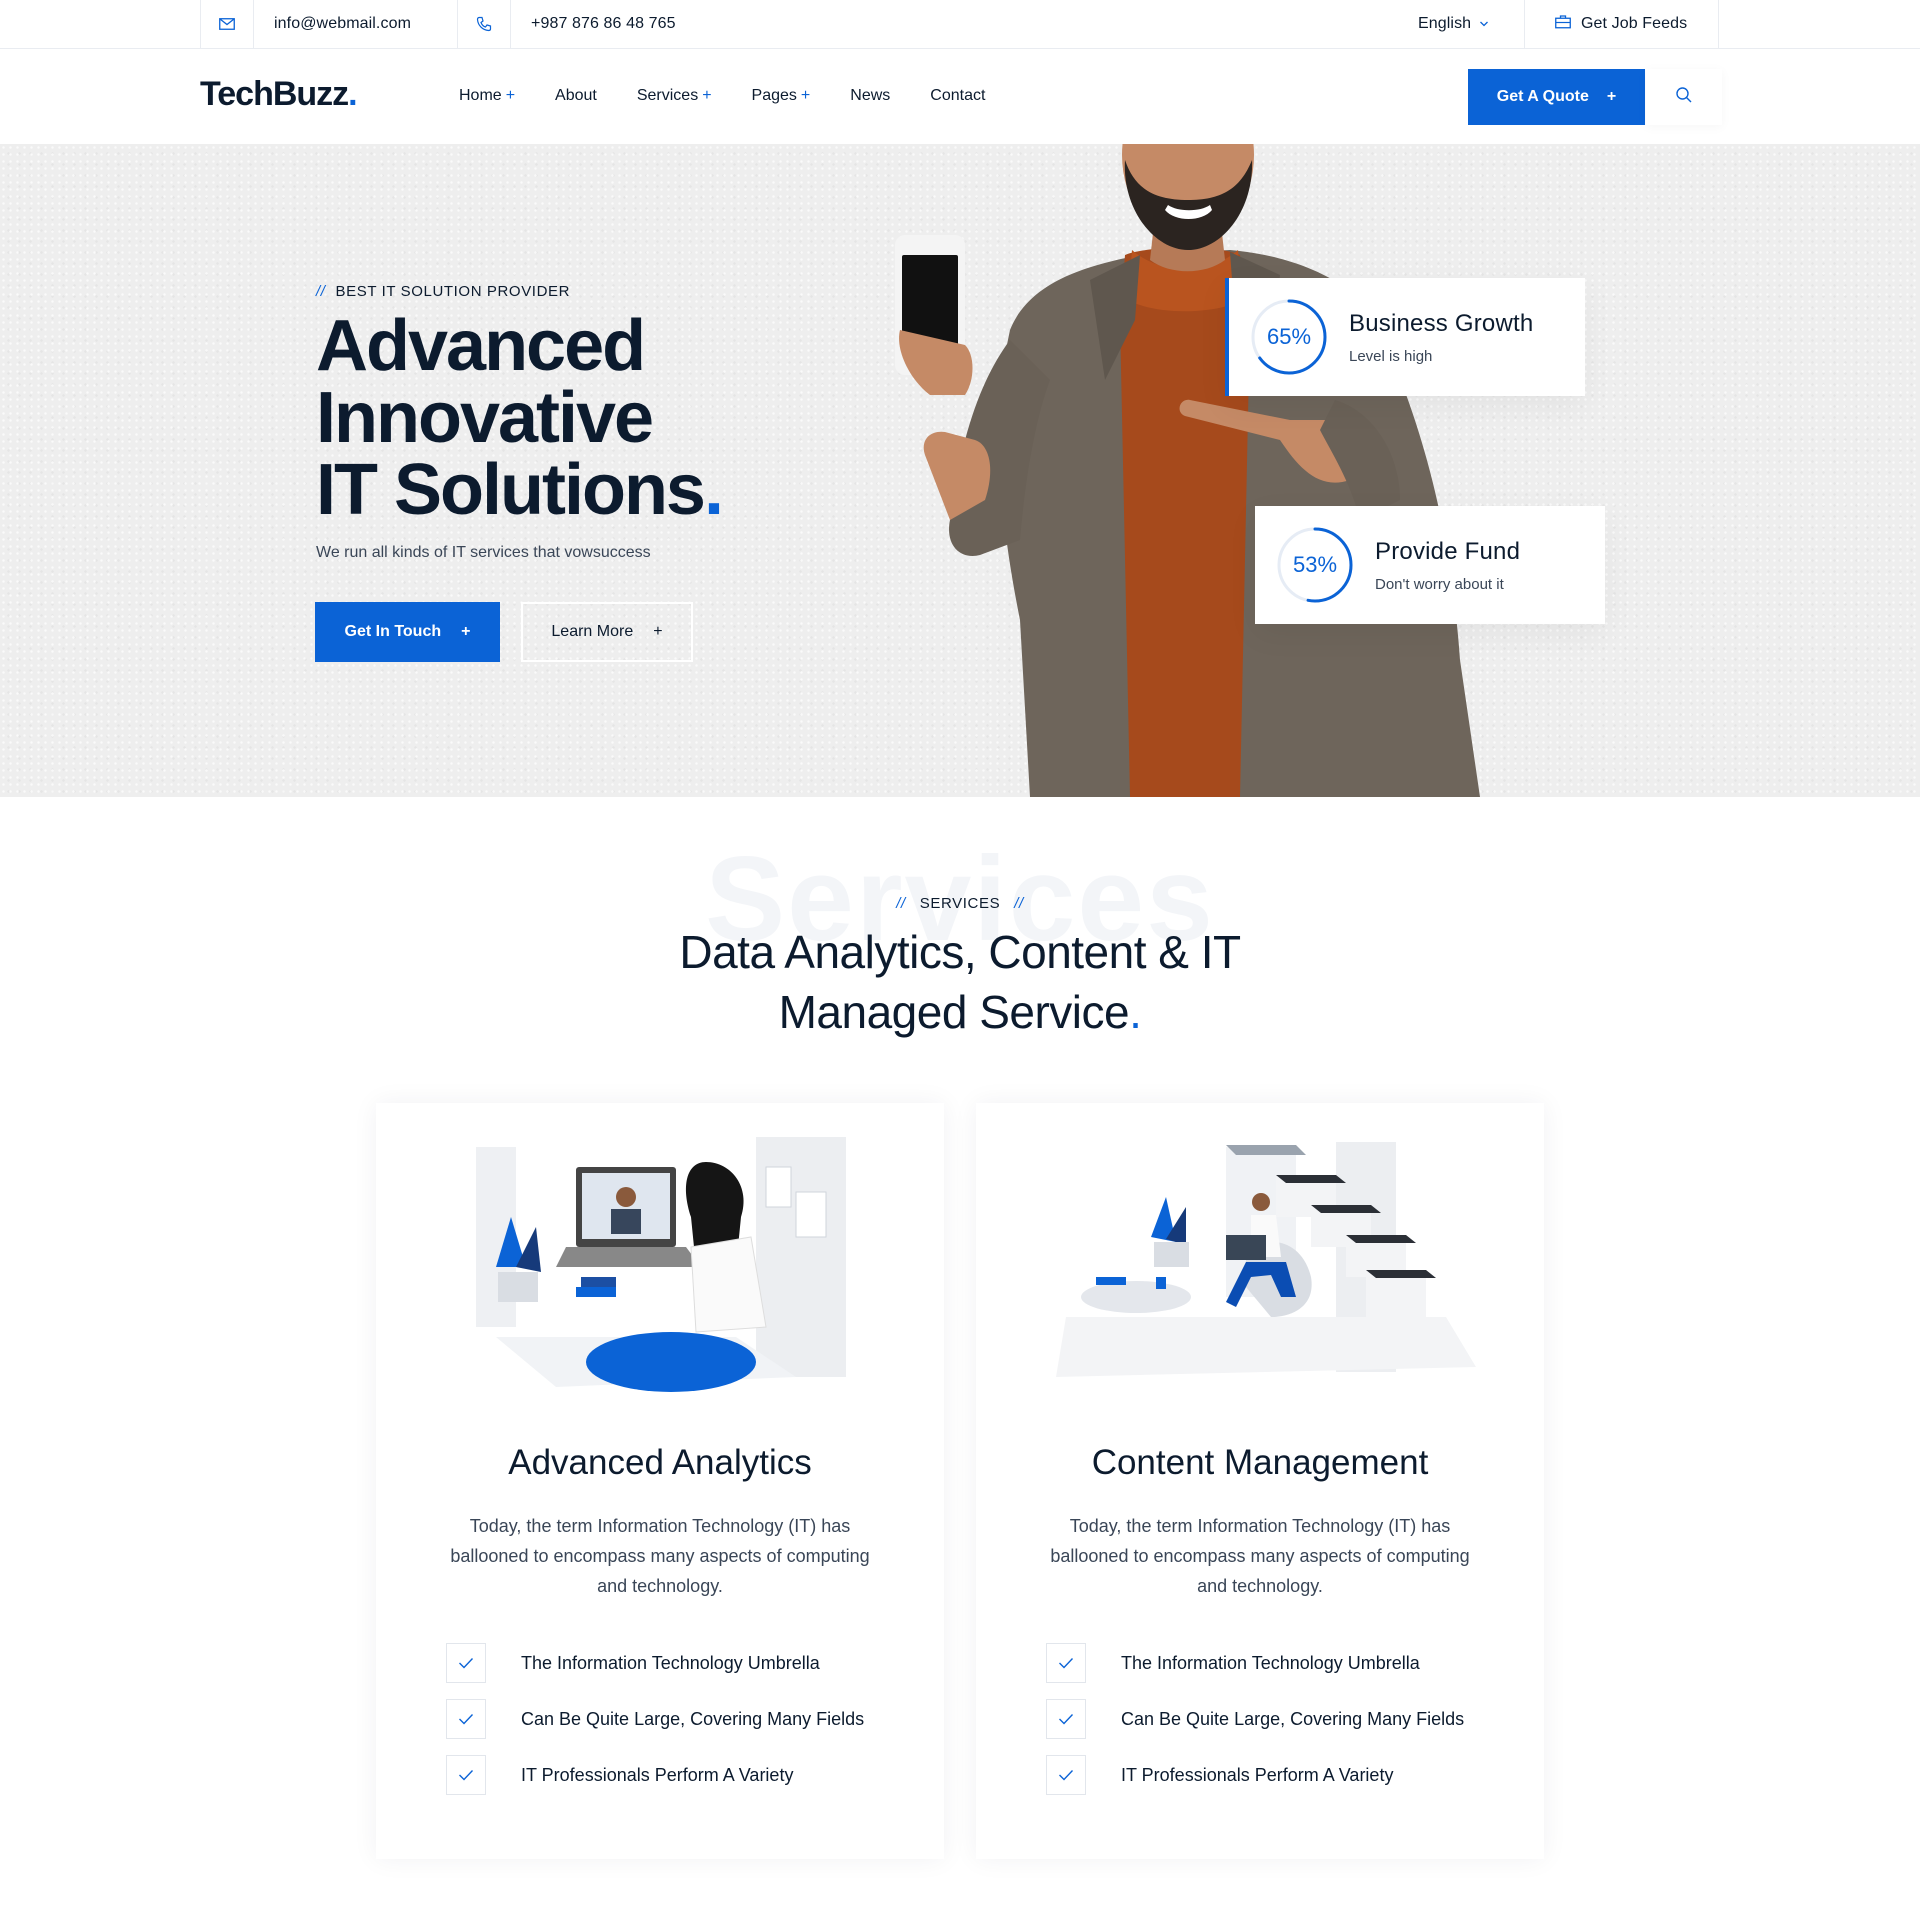  What do you see at coordinates (1448, 551) in the screenshot?
I see `stat-title: Provide Fund` at bounding box center [1448, 551].